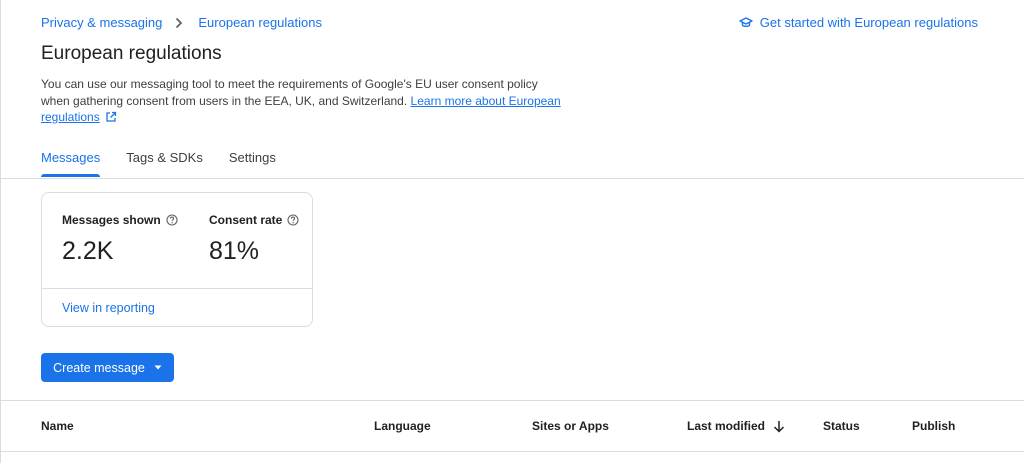 This screenshot has width=1024, height=463. Describe the element at coordinates (570, 426) in the screenshot. I see `column-header-sites-or-apps: Sites or Apps` at that location.